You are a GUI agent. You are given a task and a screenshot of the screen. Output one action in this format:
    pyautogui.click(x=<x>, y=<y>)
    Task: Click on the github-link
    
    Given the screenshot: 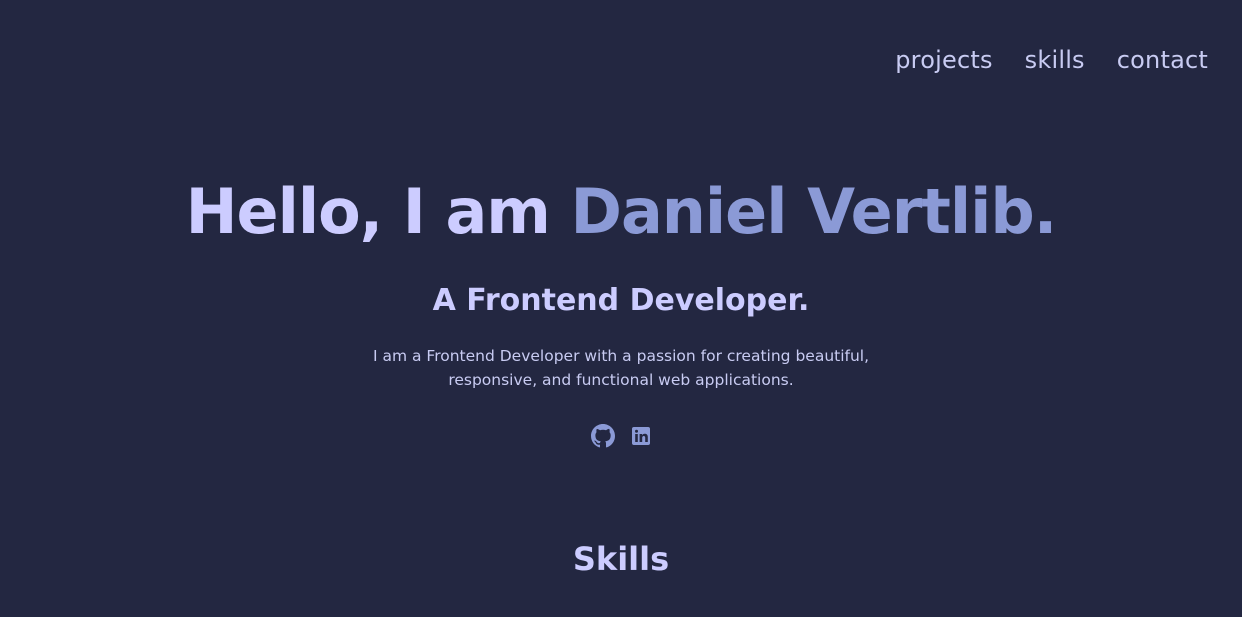 What is the action you would take?
    pyautogui.click(x=603, y=436)
    